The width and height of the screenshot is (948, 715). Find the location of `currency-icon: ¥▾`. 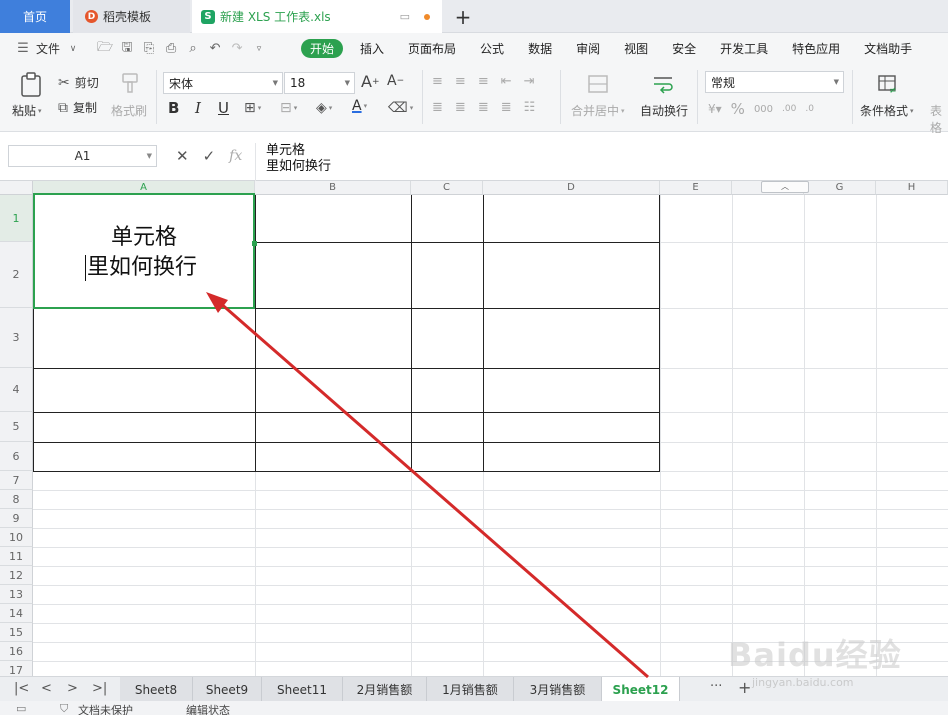

currency-icon: ¥▾ is located at coordinates (715, 109).